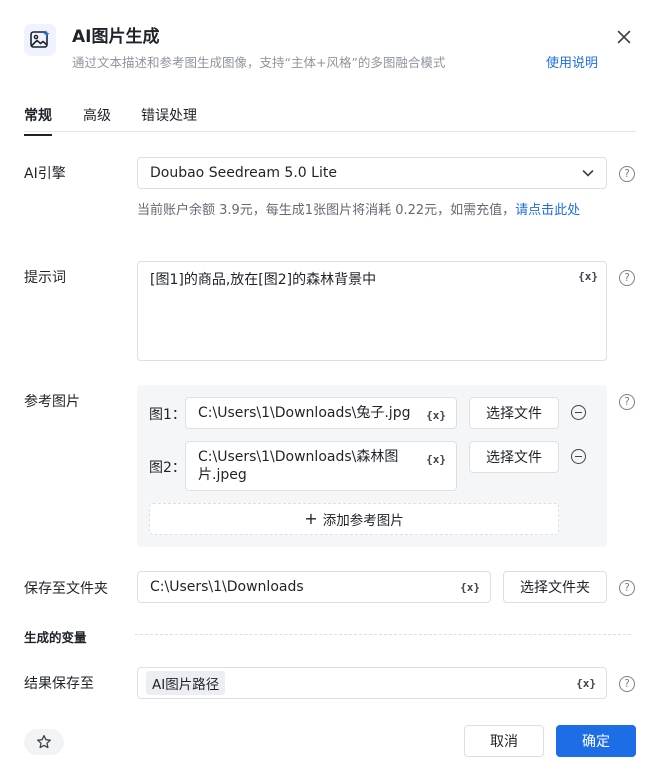 The width and height of the screenshot is (660, 781). I want to click on star-icon, so click(44, 741).